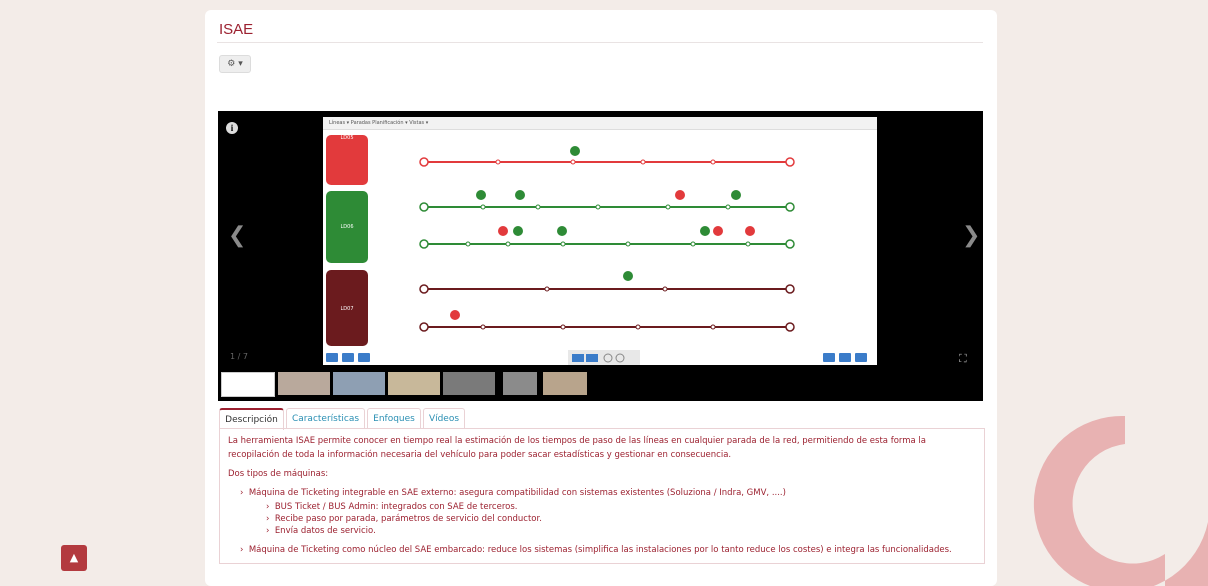  I want to click on line-label-ld05: LD05, so click(347, 138).